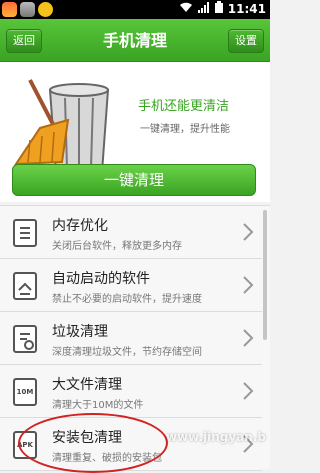 The width and height of the screenshot is (320, 473). I want to click on list-item-subtitle: 深度清理垃圾文件，节约存储空间, so click(127, 352).